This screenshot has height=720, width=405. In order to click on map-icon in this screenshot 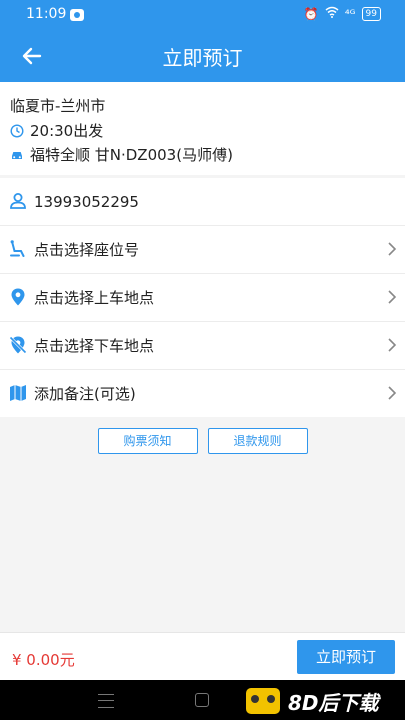, I will do `click(18, 393)`.